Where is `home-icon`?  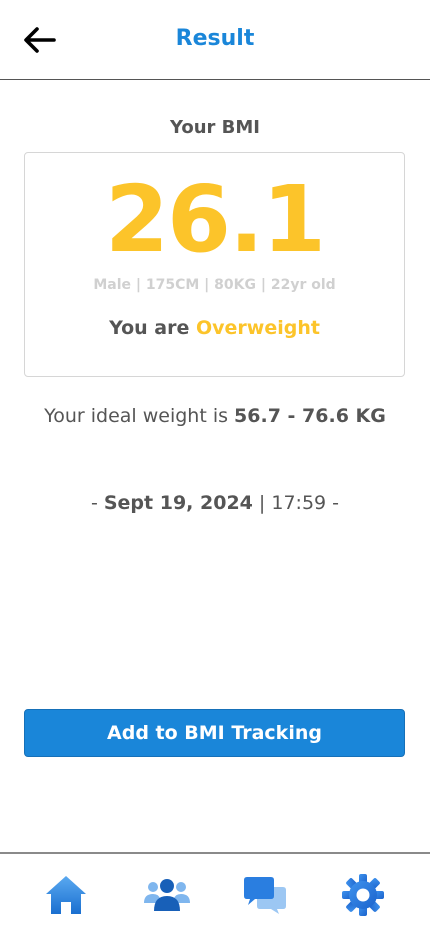 home-icon is located at coordinates (66, 895).